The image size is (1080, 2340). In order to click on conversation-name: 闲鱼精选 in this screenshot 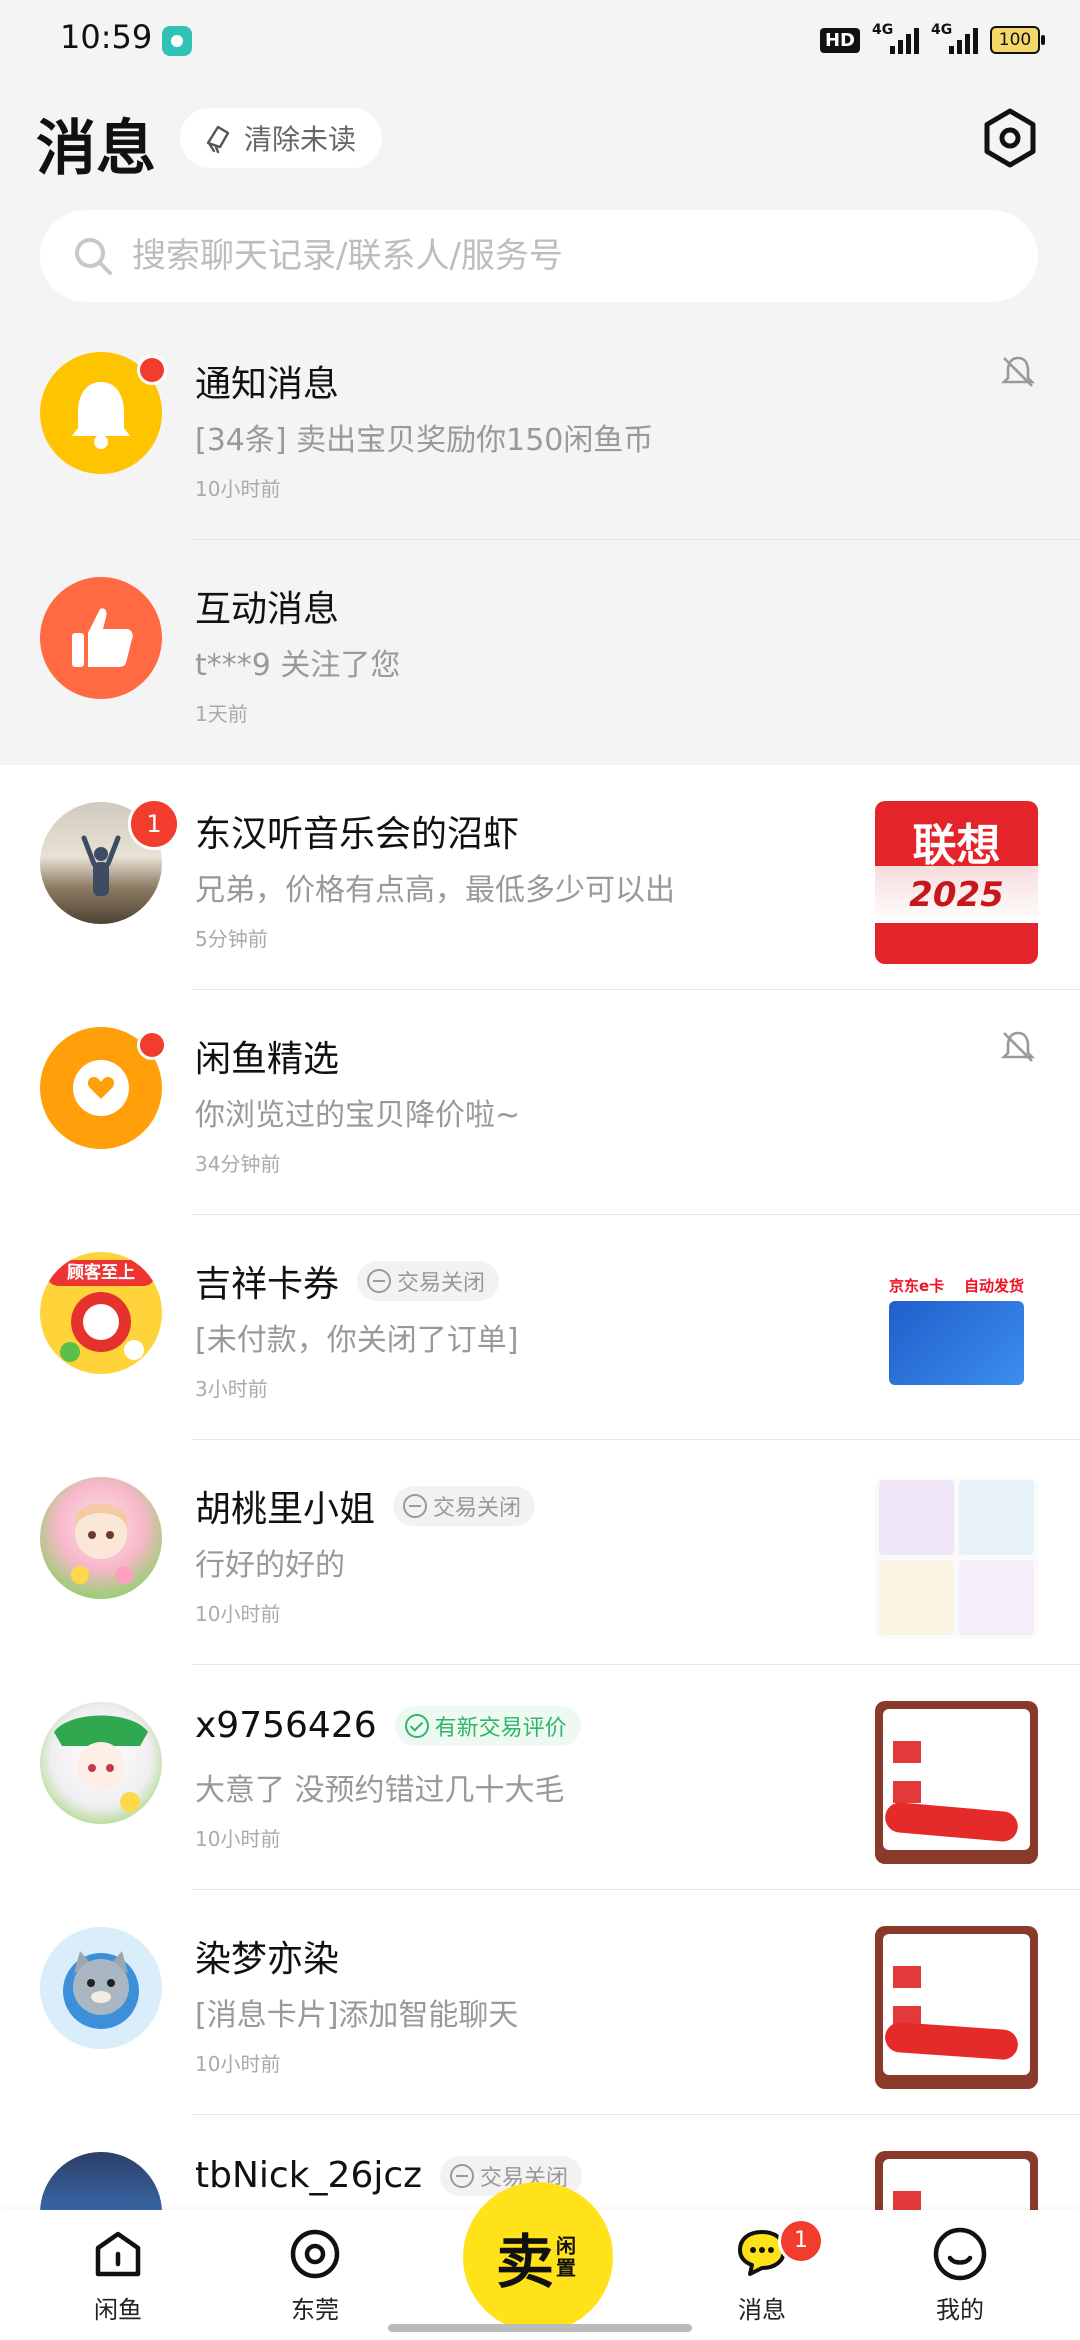, I will do `click(267, 1059)`.